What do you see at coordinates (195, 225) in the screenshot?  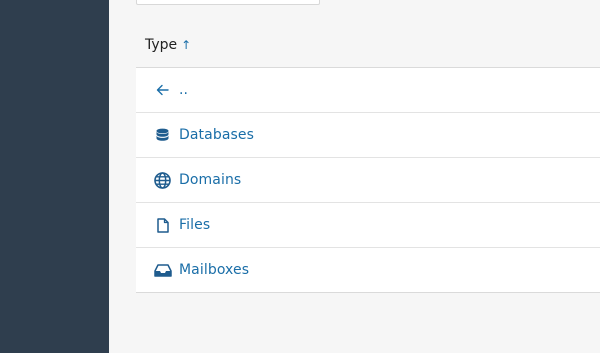 I see `list-item-label: Files` at bounding box center [195, 225].